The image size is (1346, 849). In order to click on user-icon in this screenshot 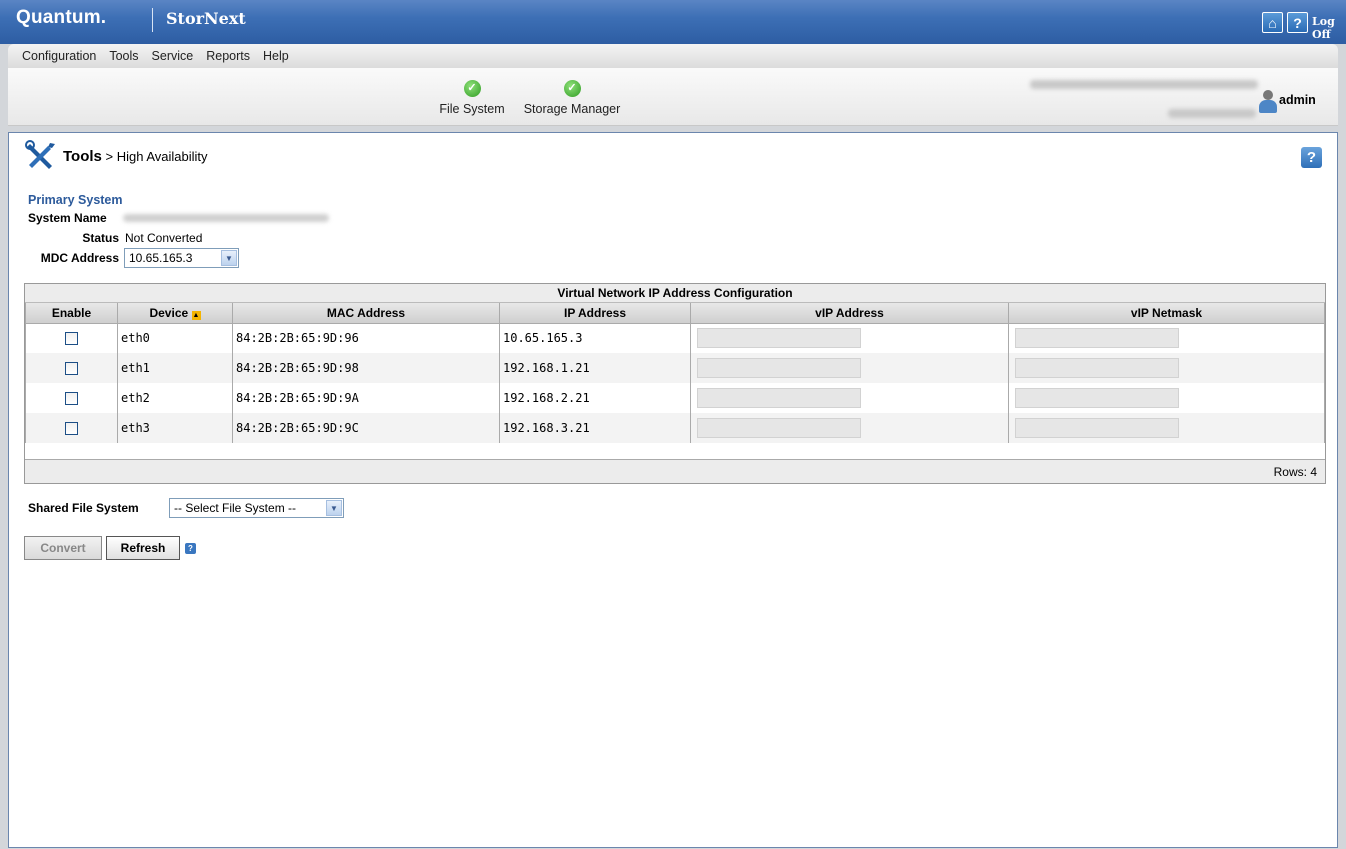, I will do `click(1268, 102)`.